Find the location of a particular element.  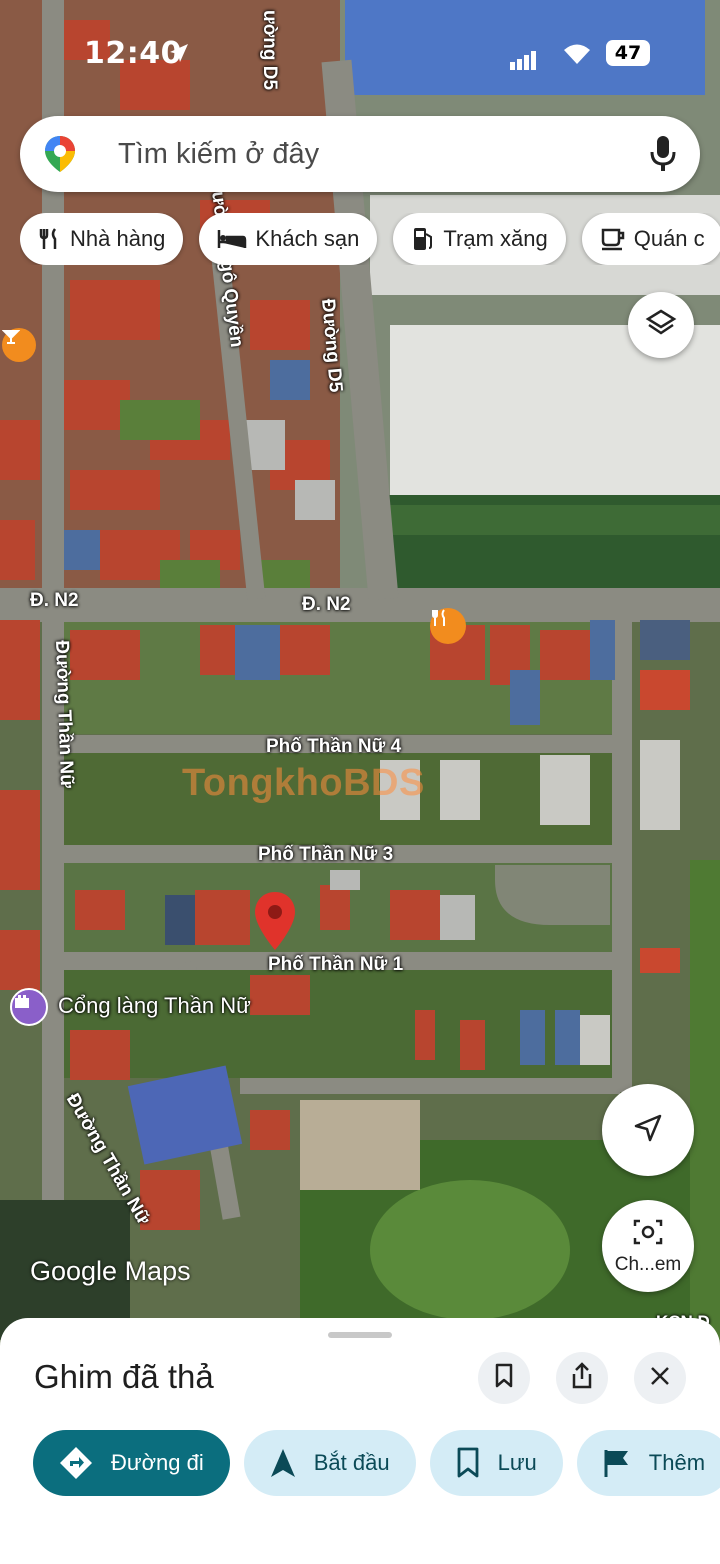

chip-gas-stations: Trạm xăng is located at coordinates (479, 239).